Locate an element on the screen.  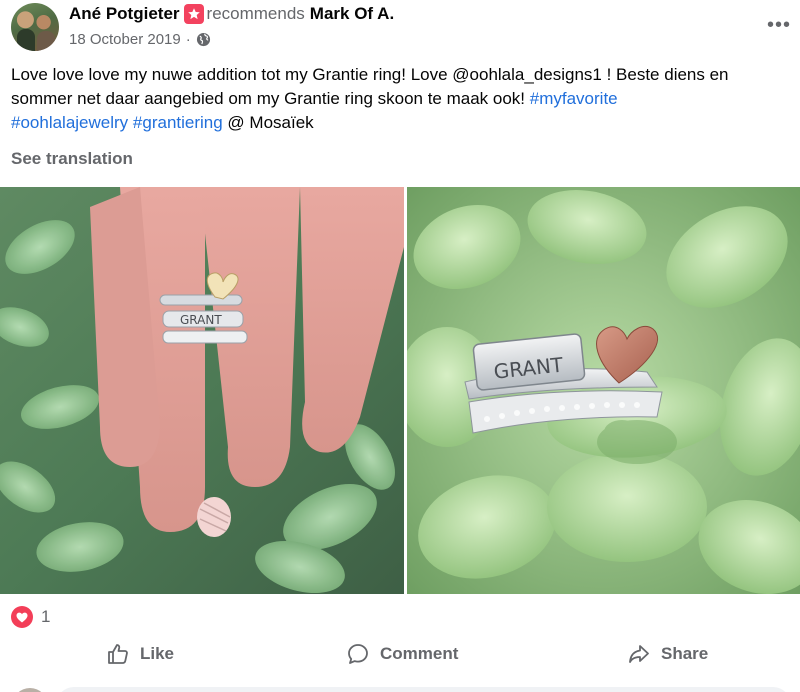
reaction-count: 1 is located at coordinates (46, 616).